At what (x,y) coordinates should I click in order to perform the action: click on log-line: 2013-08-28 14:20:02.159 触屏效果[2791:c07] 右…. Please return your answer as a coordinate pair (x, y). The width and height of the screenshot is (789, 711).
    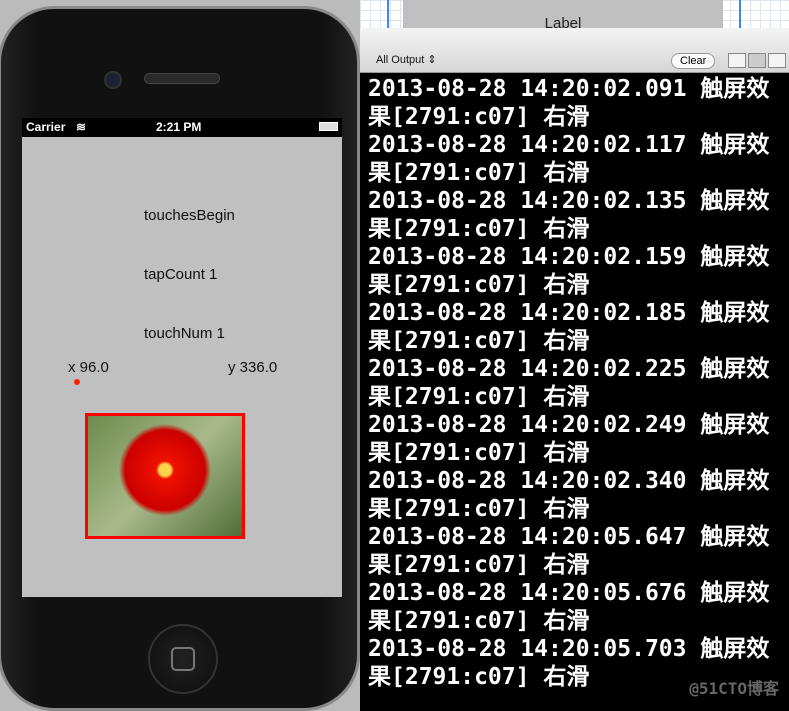
    Looking at the image, I should click on (569, 271).